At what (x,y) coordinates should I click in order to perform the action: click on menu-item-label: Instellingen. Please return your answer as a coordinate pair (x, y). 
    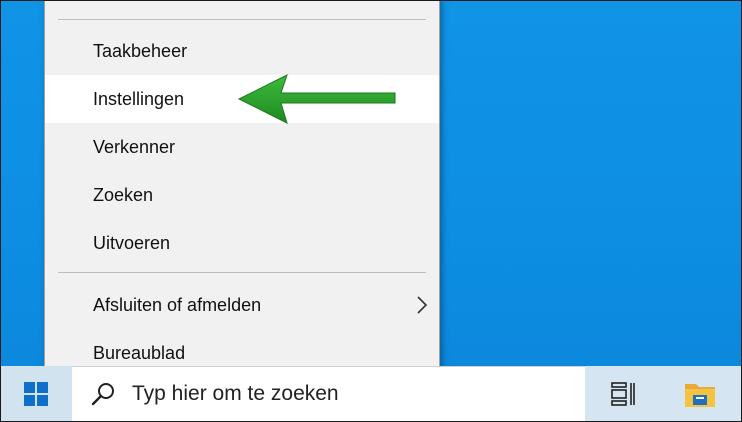
    Looking at the image, I should click on (139, 98).